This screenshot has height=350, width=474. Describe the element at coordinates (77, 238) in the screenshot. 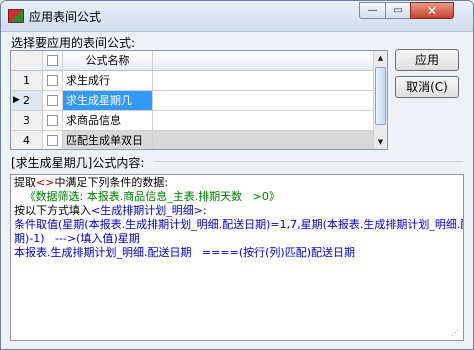

I see `formula-line-5: 期)-1) --->(填入值)星期` at that location.